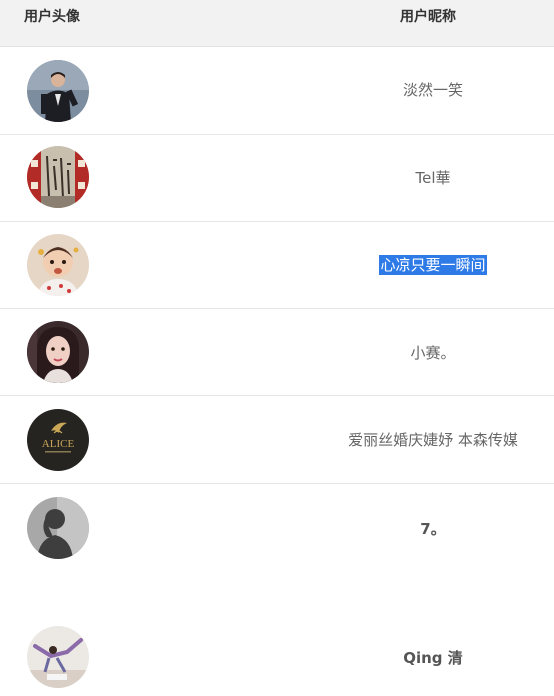 The image size is (554, 696). What do you see at coordinates (277, 352) in the screenshot?
I see `table-row: 小赛。` at bounding box center [277, 352].